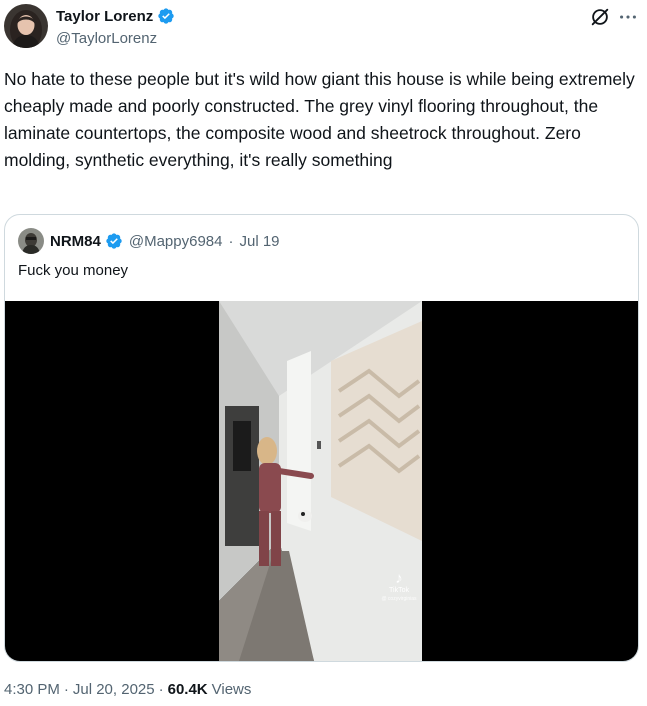 The width and height of the screenshot is (647, 706). What do you see at coordinates (114, 689) in the screenshot?
I see `tweet-date: Jul 20, 2025` at bounding box center [114, 689].